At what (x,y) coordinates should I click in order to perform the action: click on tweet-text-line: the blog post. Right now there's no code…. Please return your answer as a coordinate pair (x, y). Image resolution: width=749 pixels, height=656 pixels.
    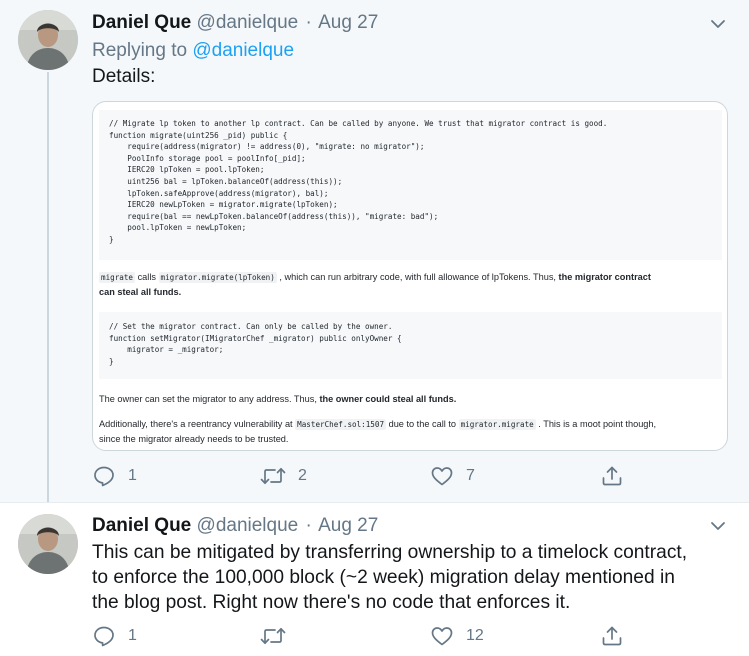
    Looking at the image, I should click on (331, 602).